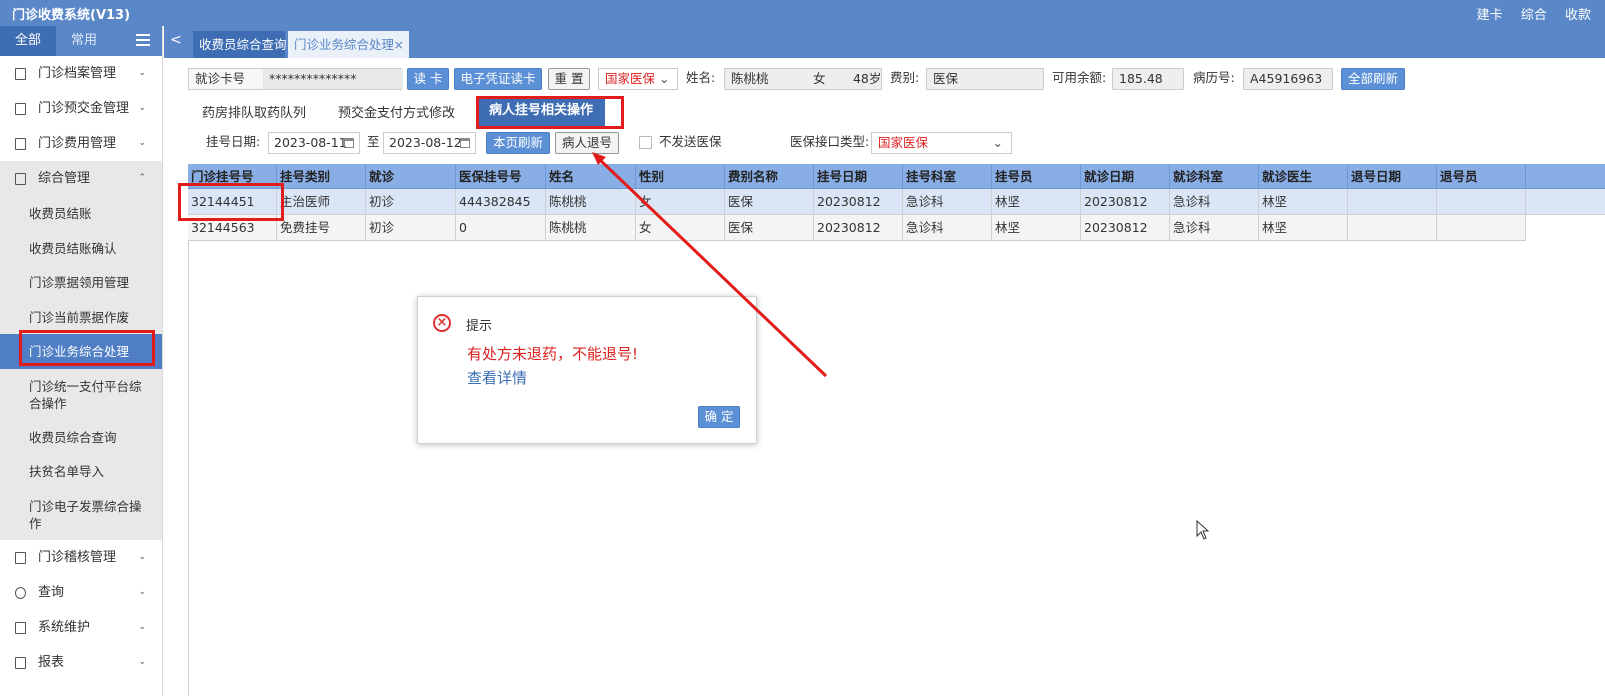  Describe the element at coordinates (1392, 176) in the screenshot. I see `header-refund-date: 退号日期` at that location.